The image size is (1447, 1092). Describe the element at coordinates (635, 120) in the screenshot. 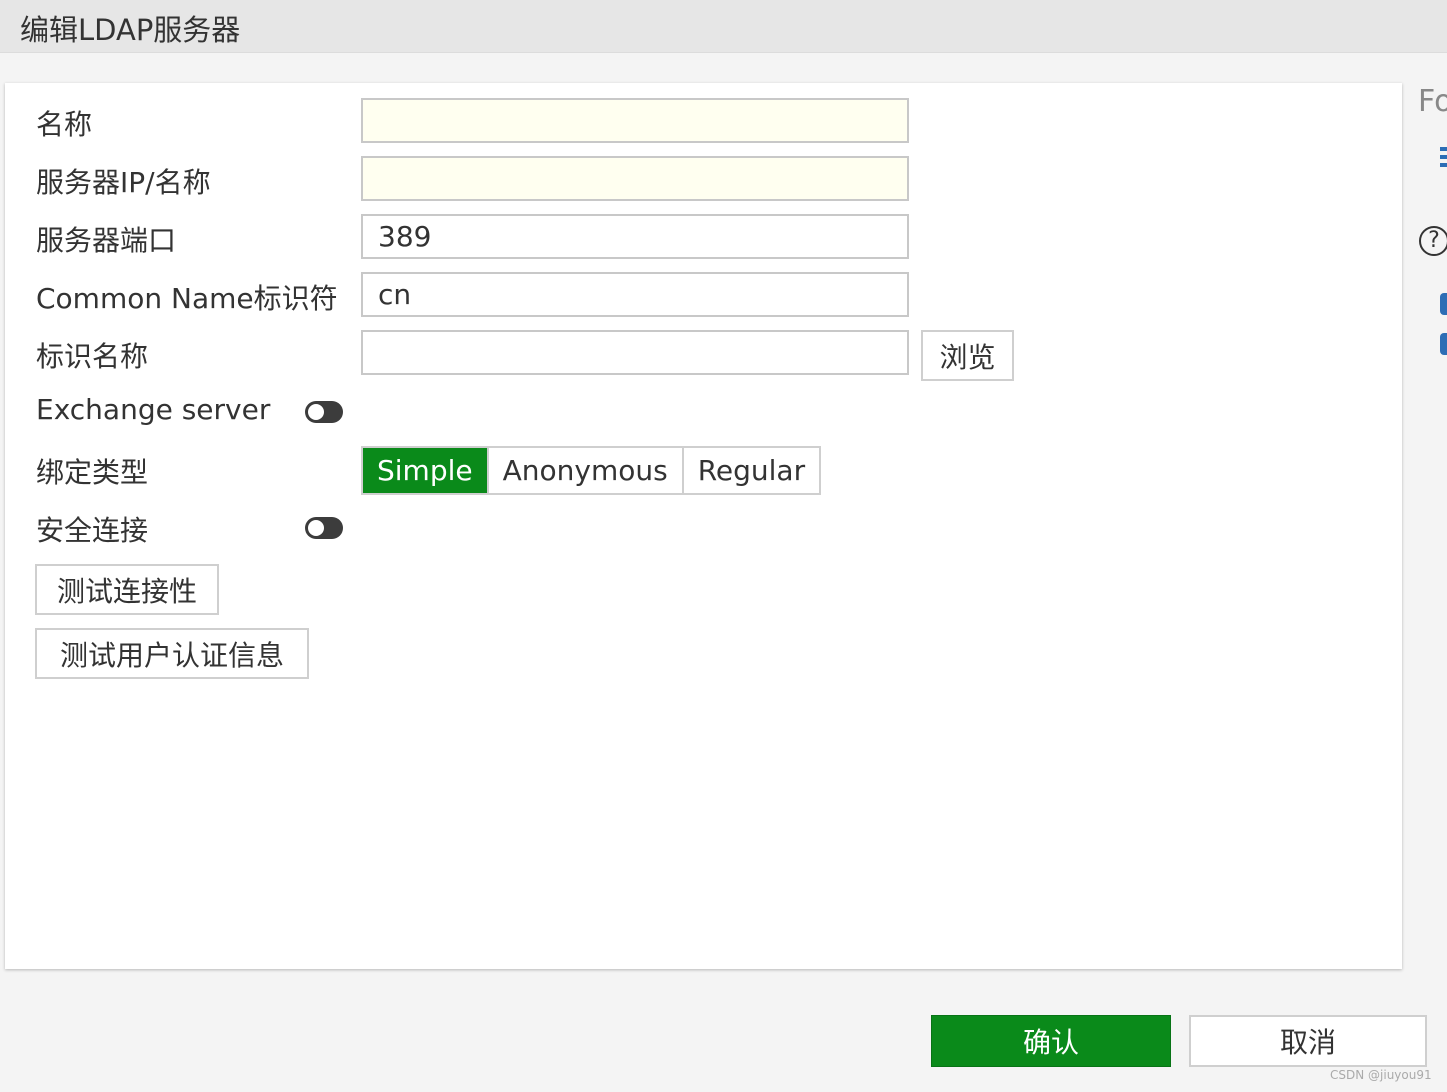

I see `name-input` at that location.